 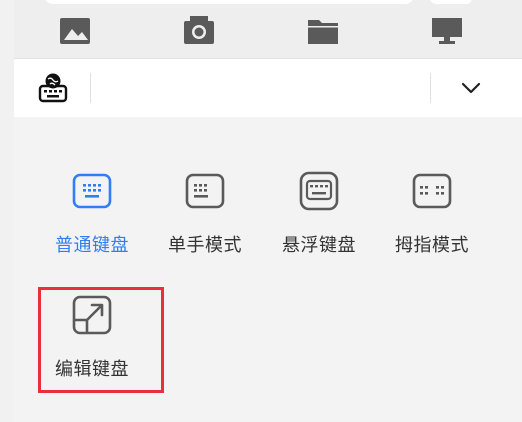 I want to click on keyboard-standard-icon, so click(x=92, y=191).